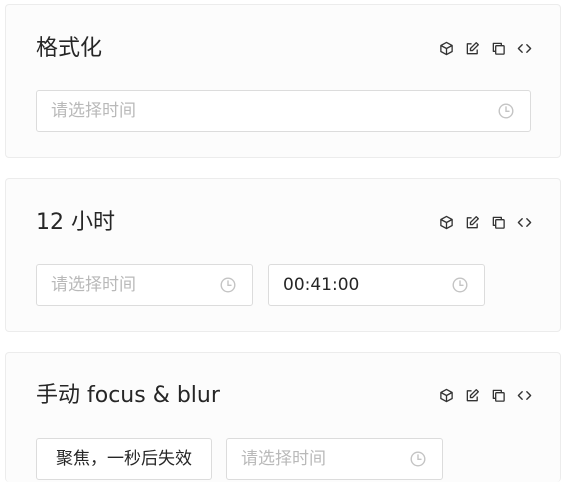 This screenshot has height=482, width=570. What do you see at coordinates (376, 285) in the screenshot?
I see `time-picker-input-filled: 00:41:00` at bounding box center [376, 285].